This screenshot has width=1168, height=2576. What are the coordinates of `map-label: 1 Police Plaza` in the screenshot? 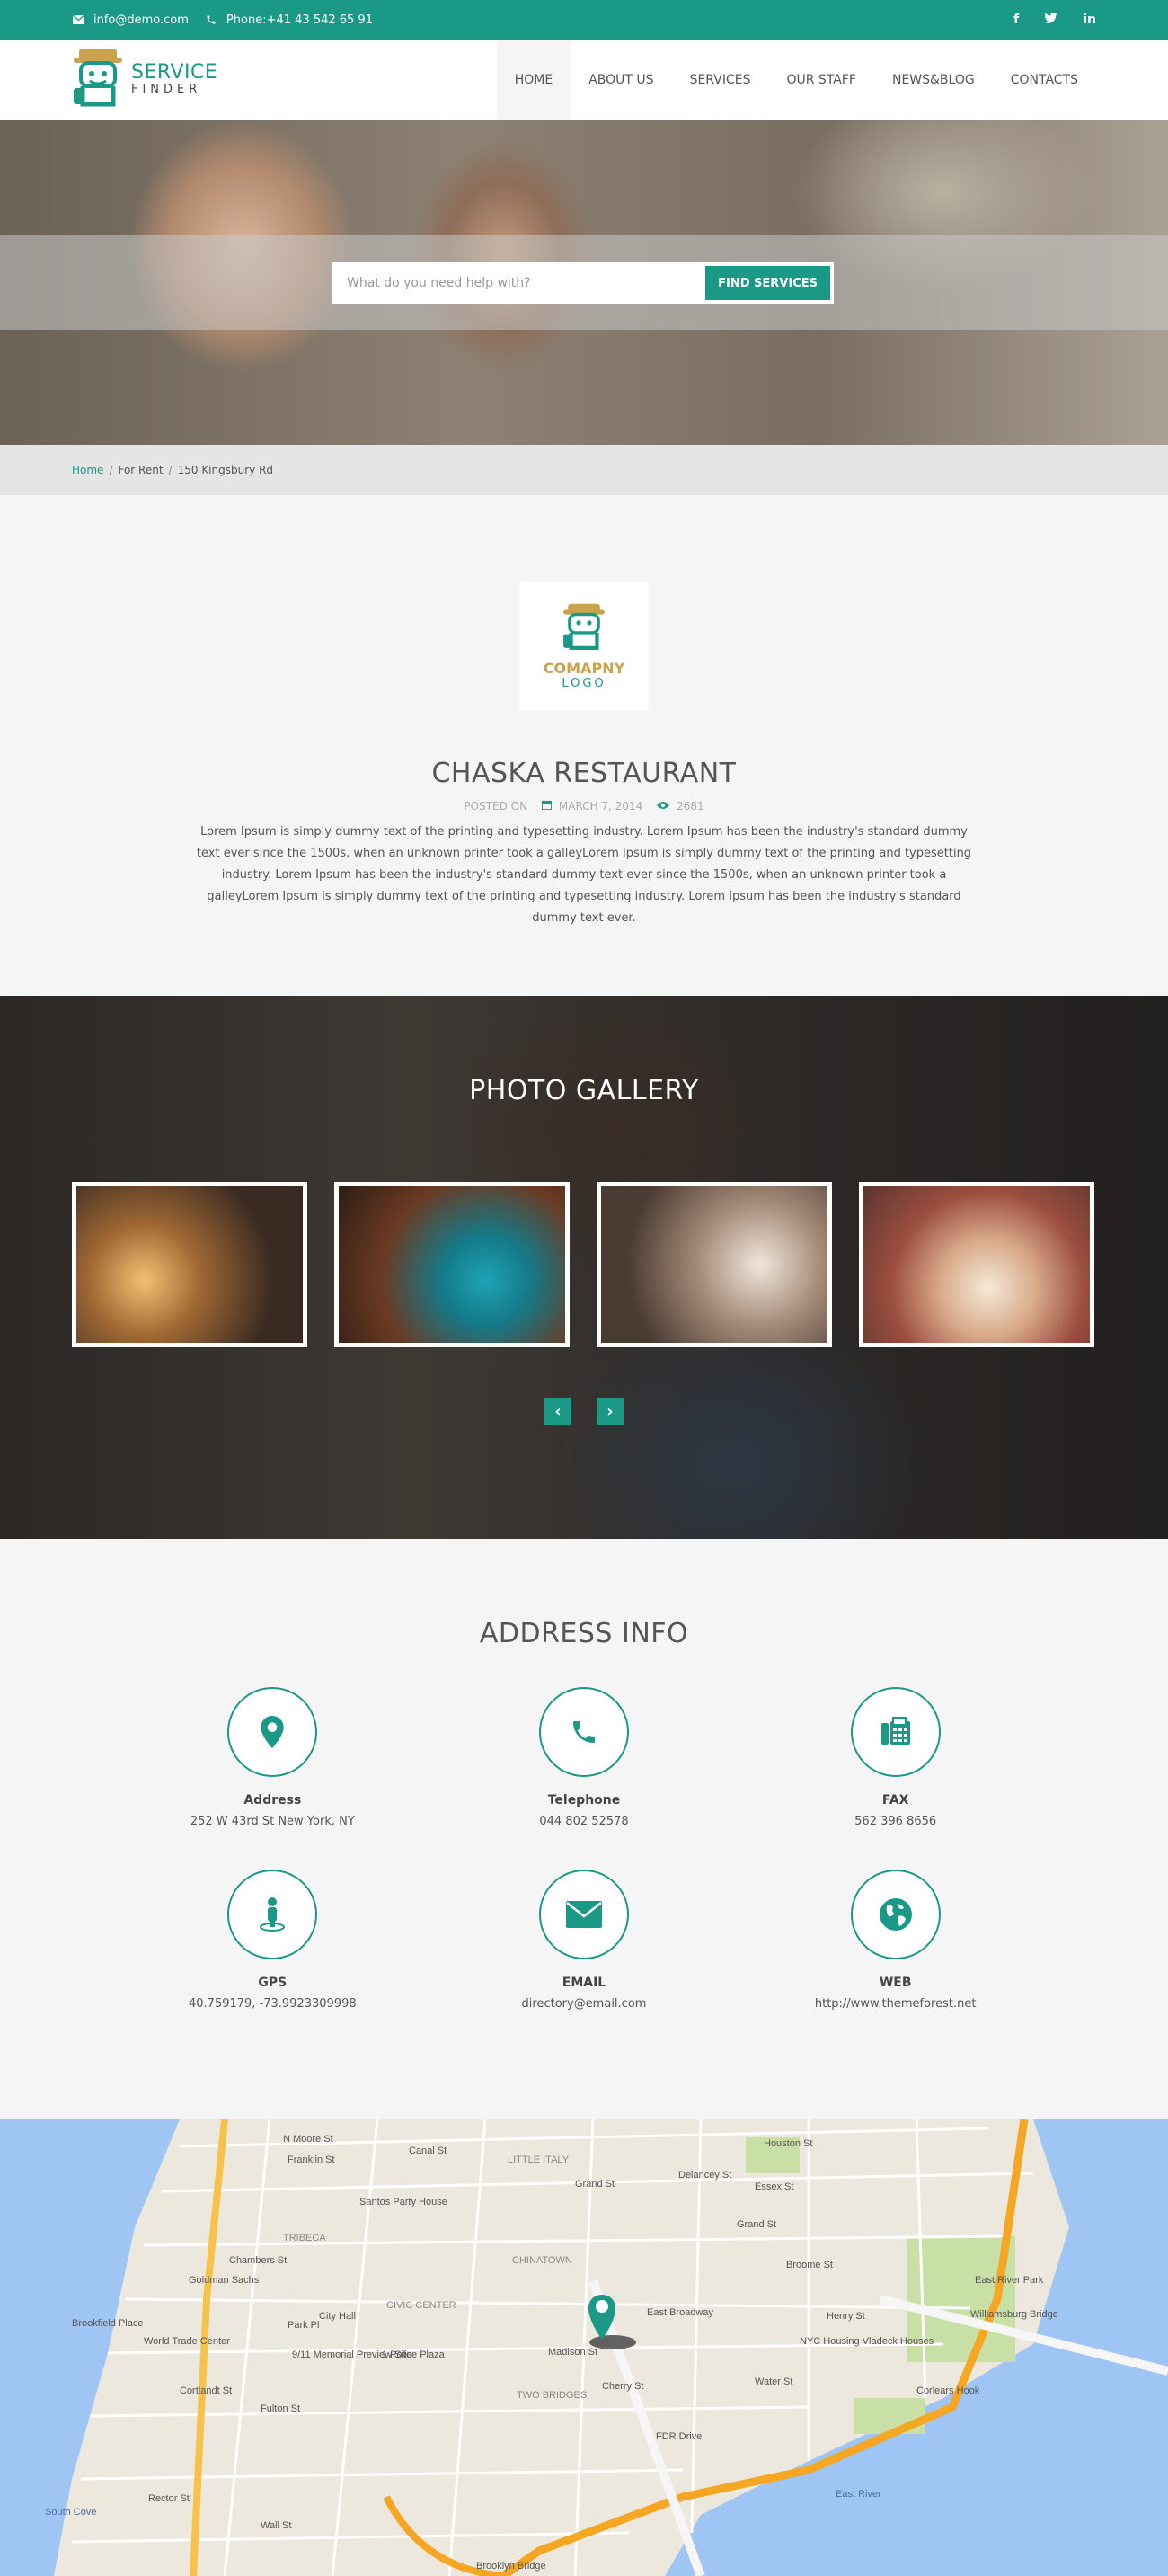 It's located at (414, 2354).